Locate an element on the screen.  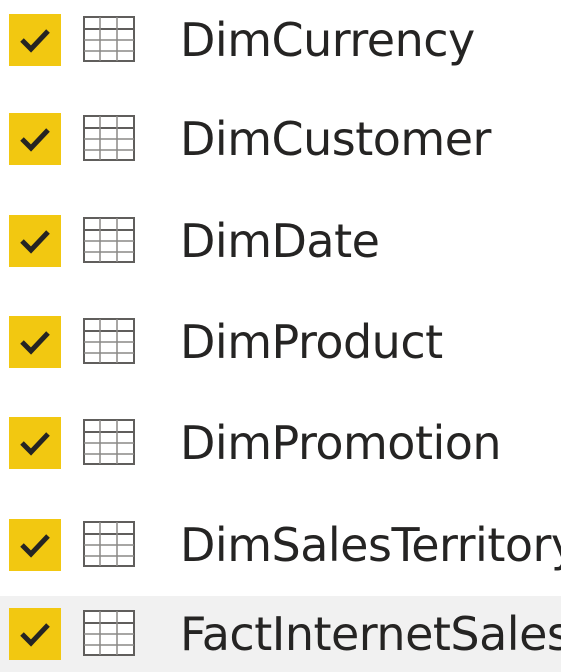
list-item: DimSalesTerritory is located at coordinates (280, 545).